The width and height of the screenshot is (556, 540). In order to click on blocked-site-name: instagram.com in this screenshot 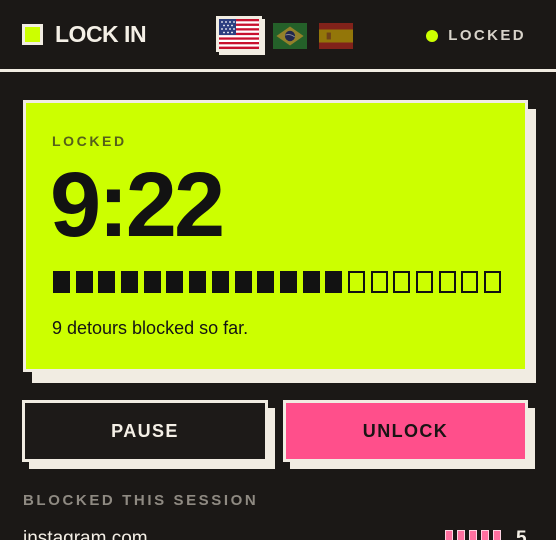, I will do `click(85, 534)`.